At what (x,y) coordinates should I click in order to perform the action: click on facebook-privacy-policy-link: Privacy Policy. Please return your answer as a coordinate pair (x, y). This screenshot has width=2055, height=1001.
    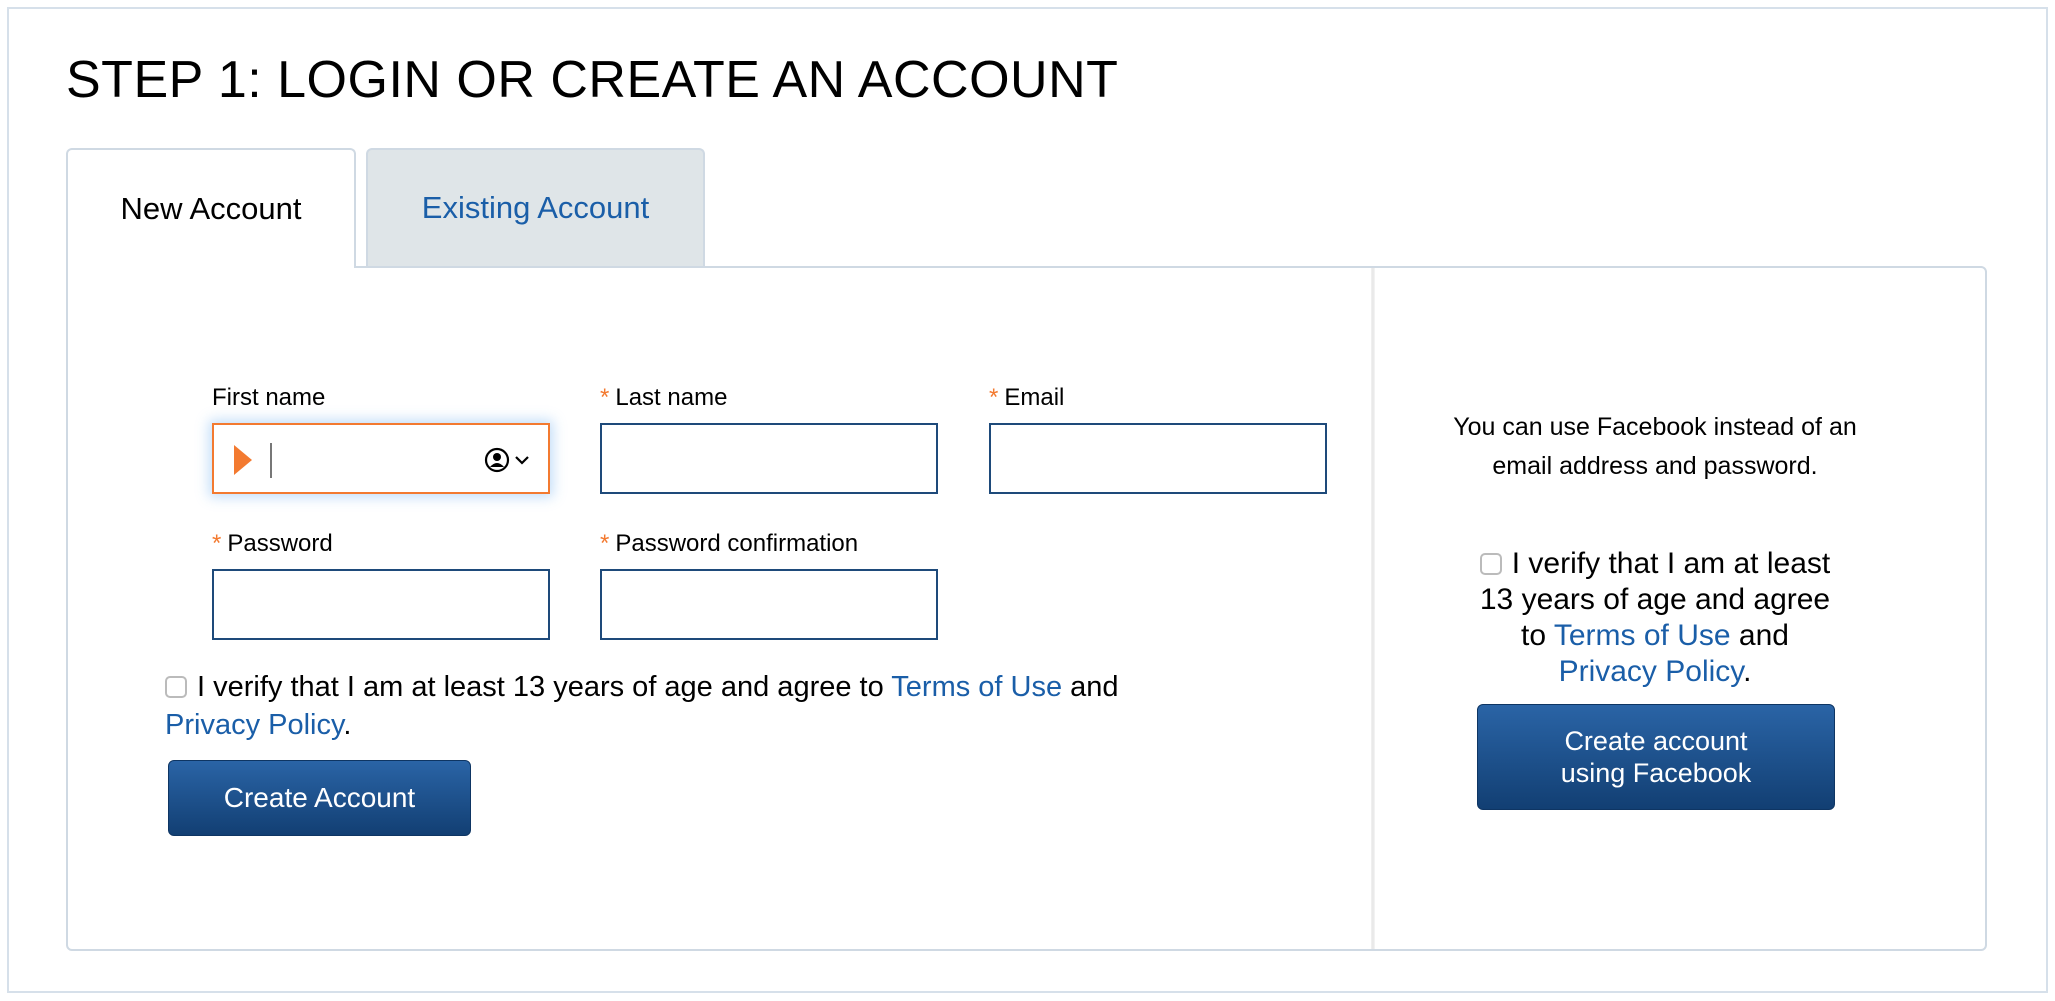
    Looking at the image, I should click on (1651, 671).